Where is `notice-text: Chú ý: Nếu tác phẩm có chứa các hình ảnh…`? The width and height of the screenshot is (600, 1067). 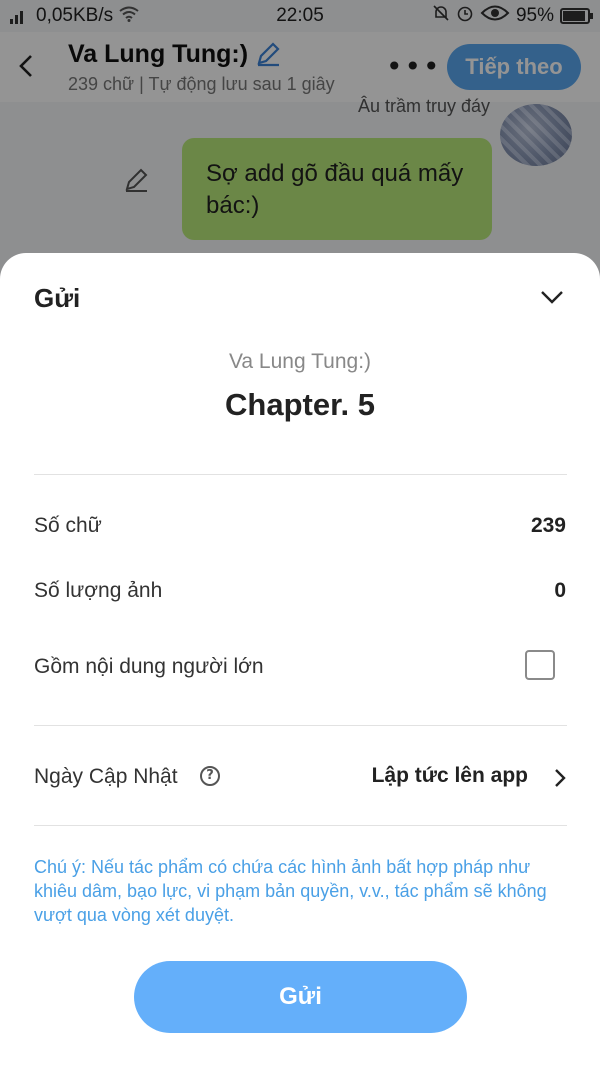
notice-text: Chú ý: Nếu tác phẩm có chứa các hình ảnh… is located at coordinates (290, 891).